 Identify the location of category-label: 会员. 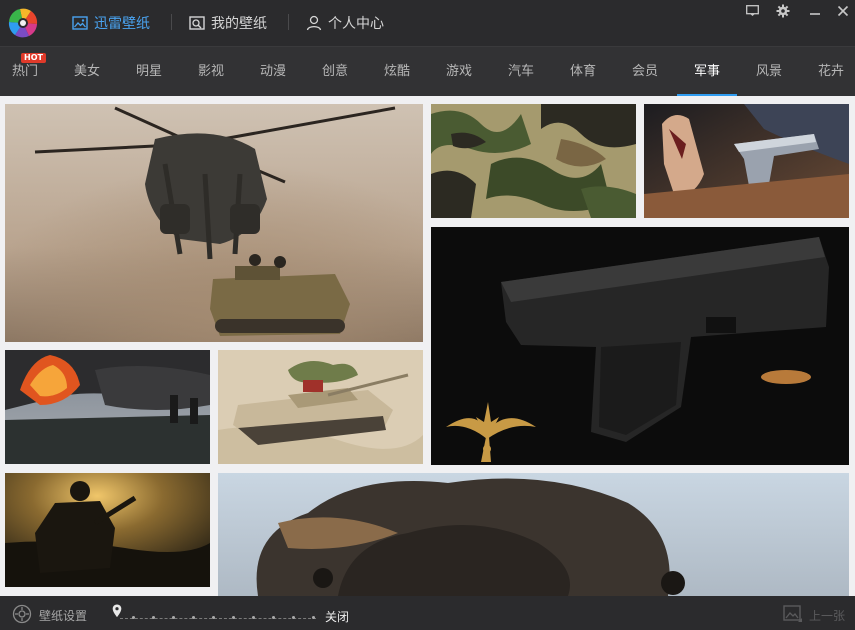
(644, 71).